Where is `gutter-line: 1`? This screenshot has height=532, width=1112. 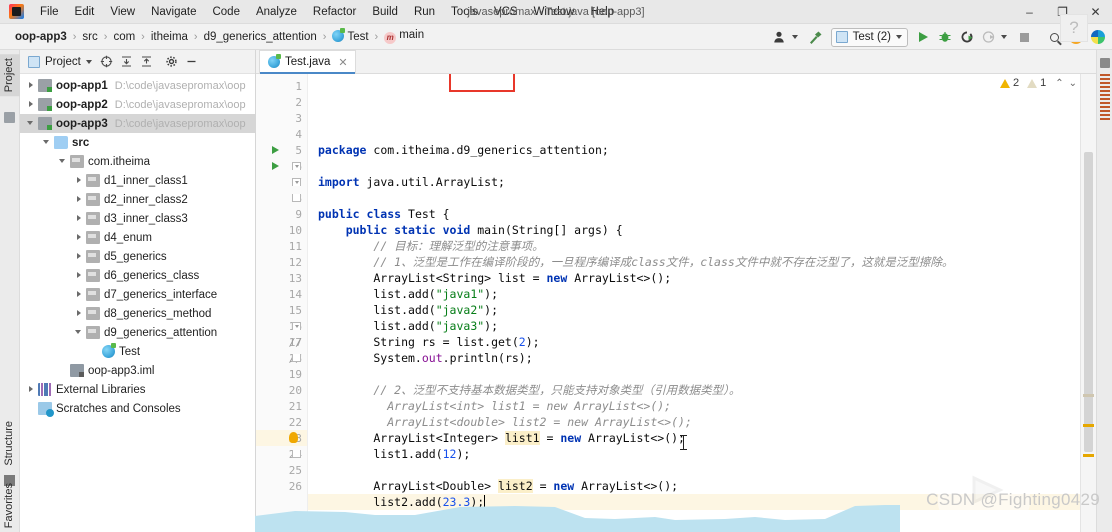 gutter-line: 1 is located at coordinates (281, 86).